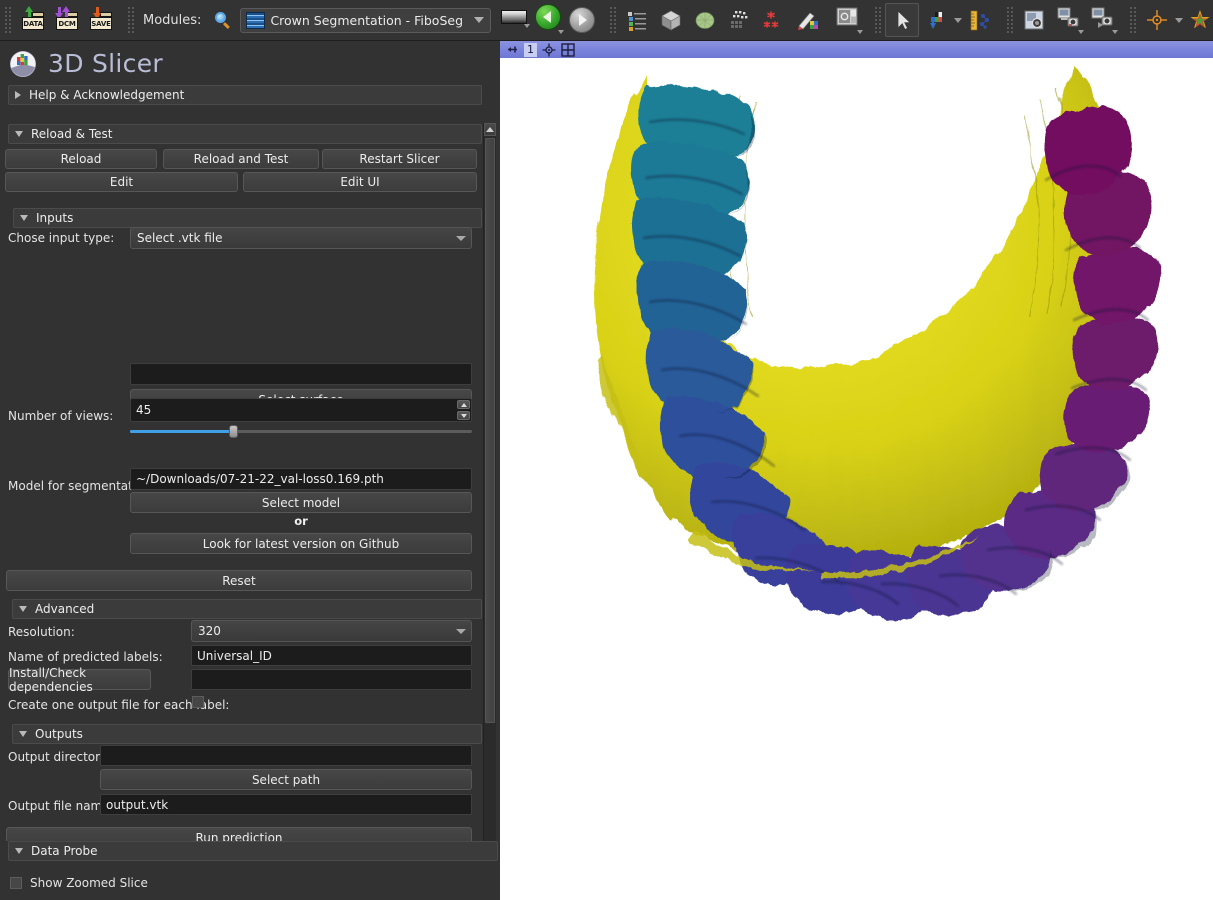  What do you see at coordinates (399, 159) in the screenshot?
I see `restart-slicer-button: Restart Slicer` at bounding box center [399, 159].